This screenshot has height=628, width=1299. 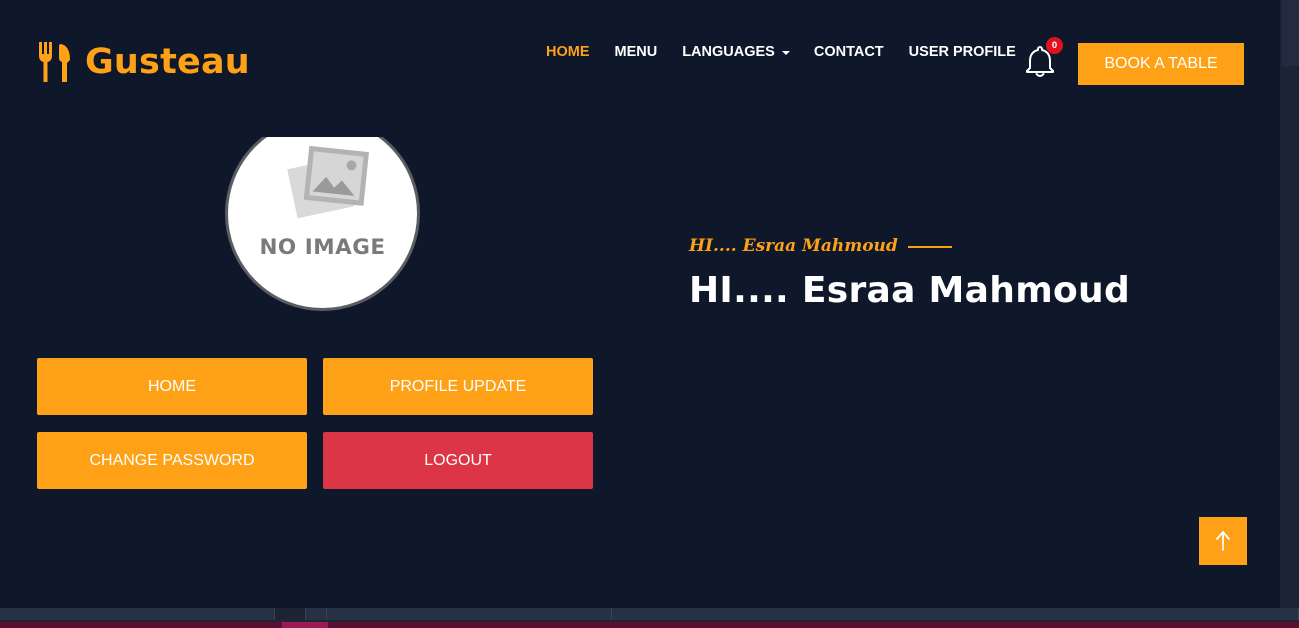 What do you see at coordinates (785, 52) in the screenshot?
I see `caret-down-icon` at bounding box center [785, 52].